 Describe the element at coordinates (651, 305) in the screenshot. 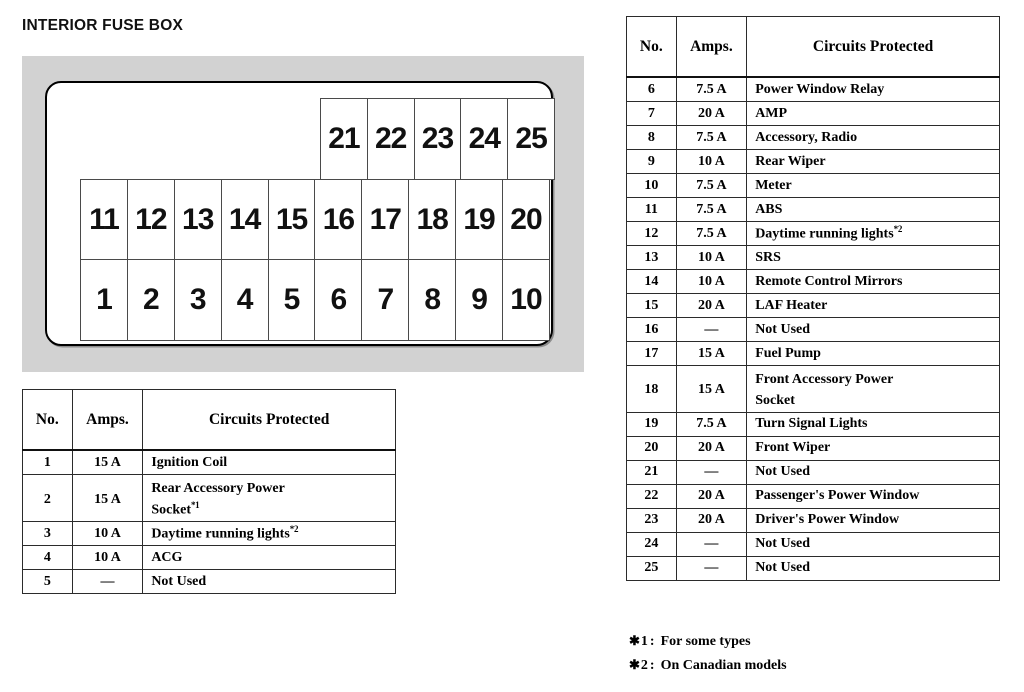

I see `cell-fuse-no: 15` at that location.